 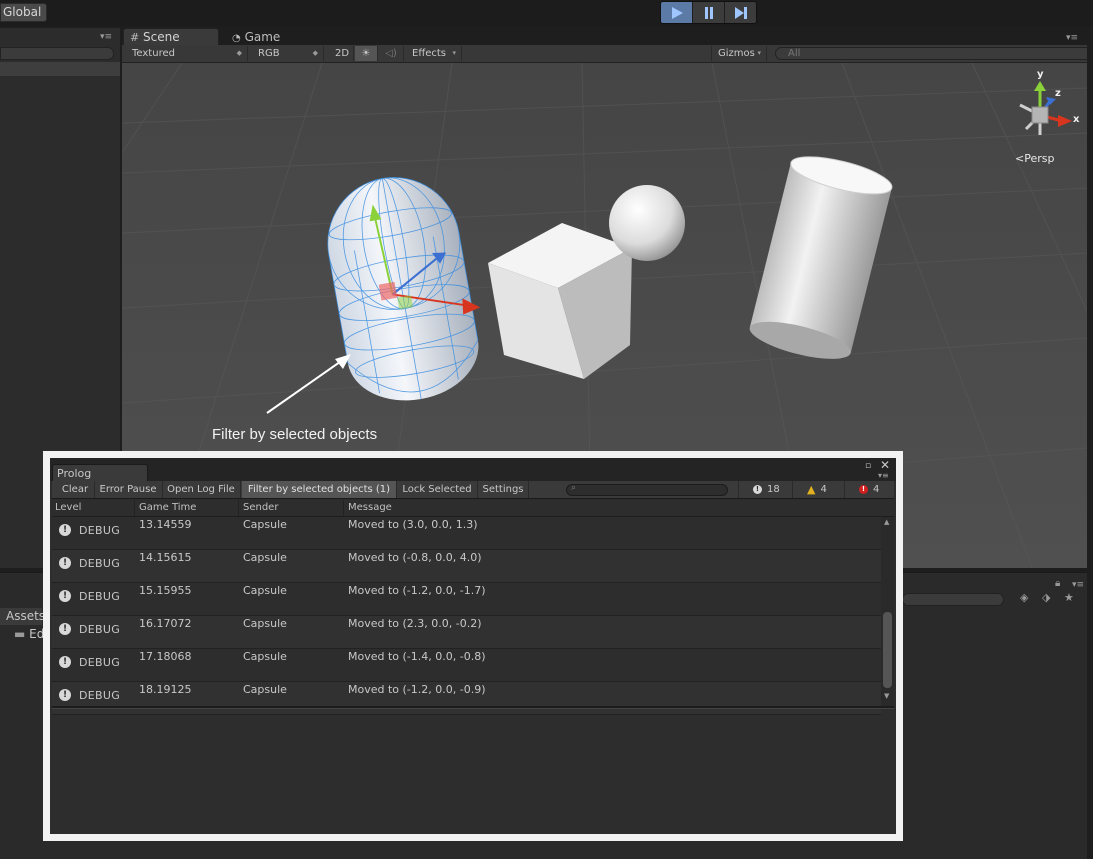 I want to click on pause-icon, so click(x=708, y=12).